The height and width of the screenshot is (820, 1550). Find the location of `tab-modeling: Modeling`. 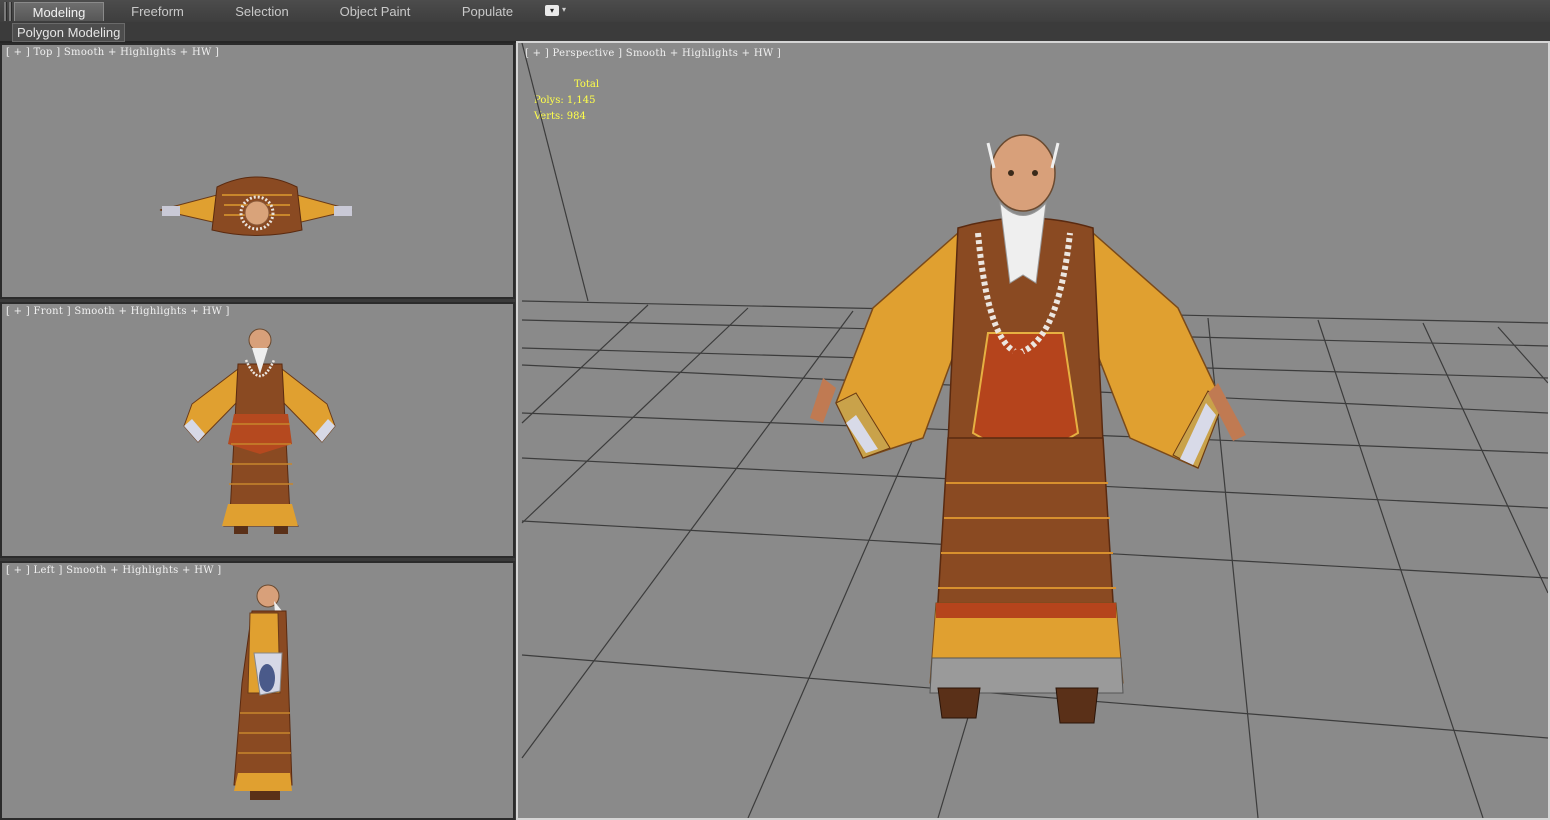

tab-modeling: Modeling is located at coordinates (59, 11).